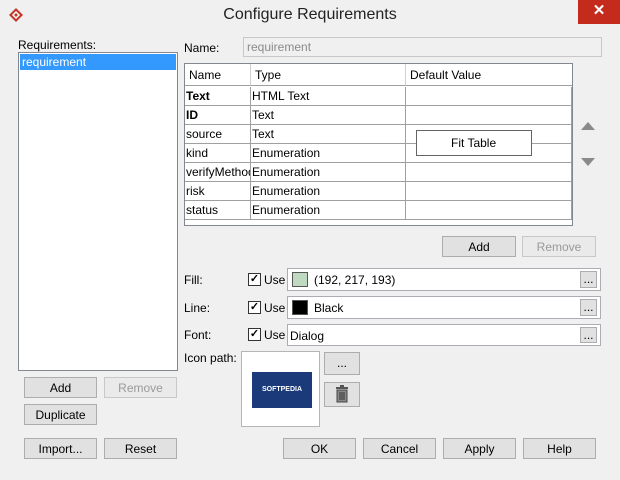  Describe the element at coordinates (275, 280) in the screenshot. I see `fill-use-label: Use` at that location.